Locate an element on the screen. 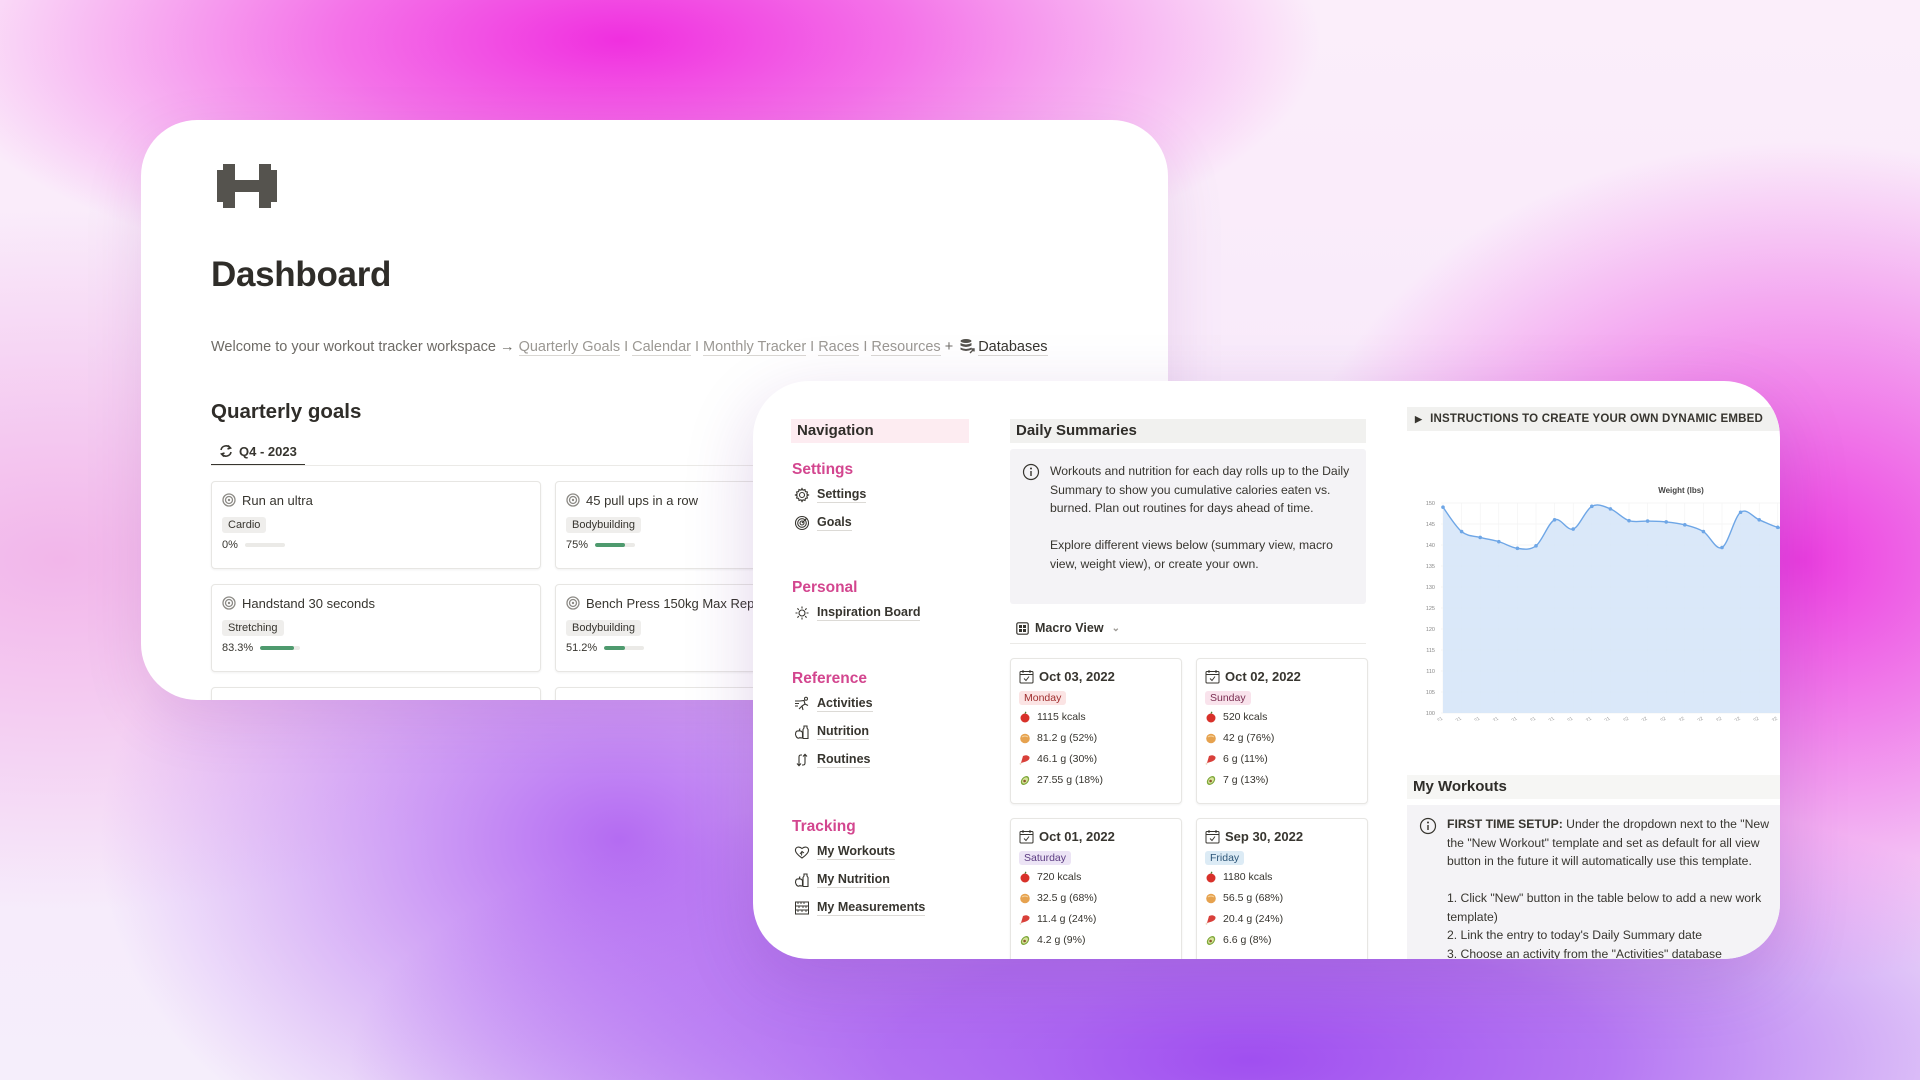 The width and height of the screenshot is (1920, 1080). nav-item-activities: Activities is located at coordinates (833, 704).